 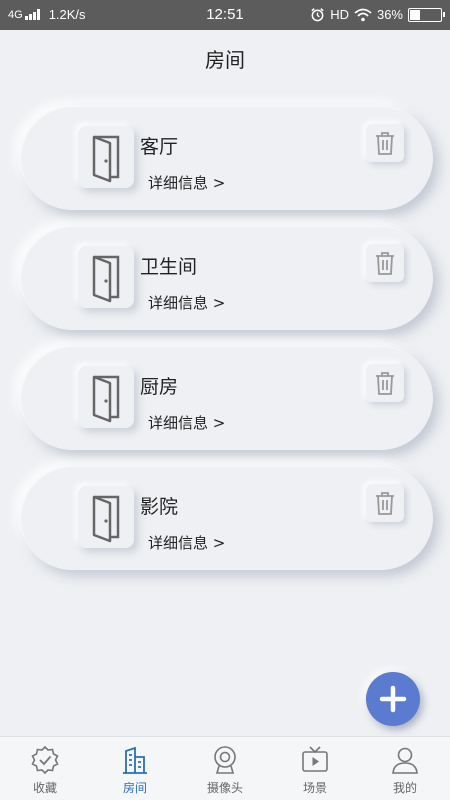 I want to click on building-icon, so click(x=135, y=760).